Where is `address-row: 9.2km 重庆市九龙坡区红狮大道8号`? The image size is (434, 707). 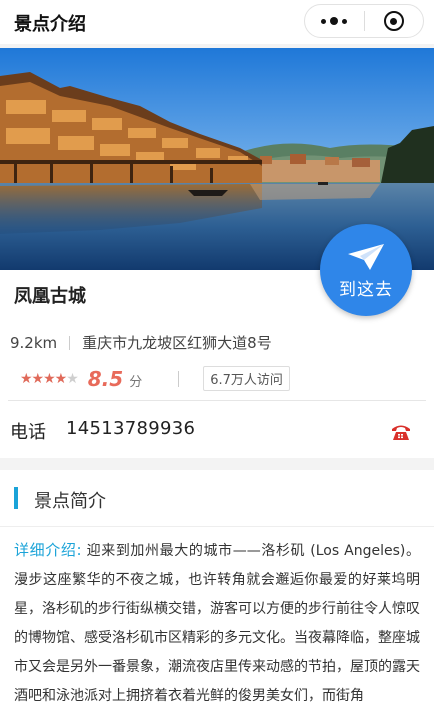
address-row: 9.2km 重庆市九龙坡区红狮大道8号 is located at coordinates (141, 342).